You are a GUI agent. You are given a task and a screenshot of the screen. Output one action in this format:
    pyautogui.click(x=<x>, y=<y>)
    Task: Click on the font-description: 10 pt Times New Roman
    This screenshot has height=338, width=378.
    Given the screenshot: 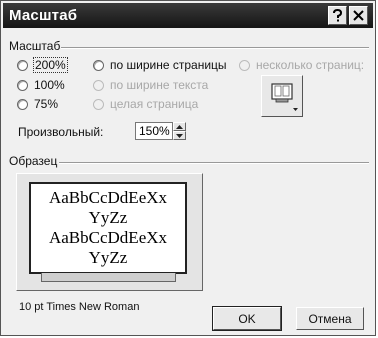 What is the action you would take?
    pyautogui.click(x=79, y=307)
    